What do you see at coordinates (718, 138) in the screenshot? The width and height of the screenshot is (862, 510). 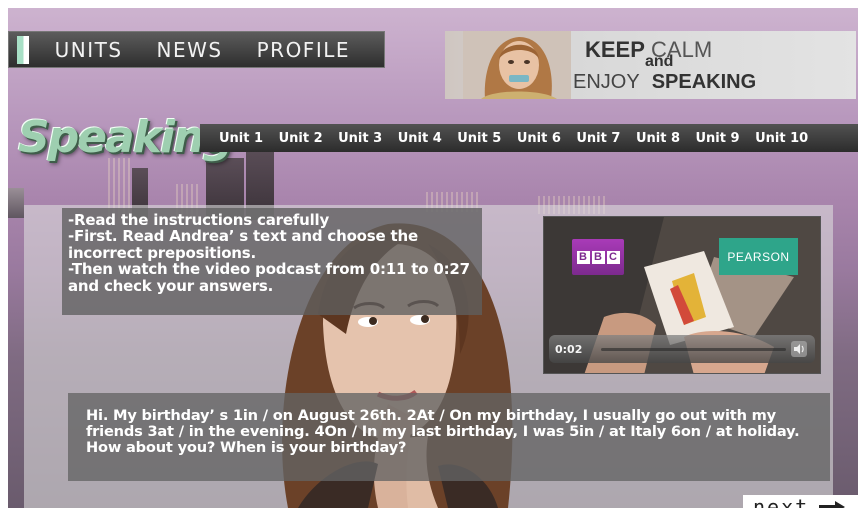 I see `unit-9-link: Unit 9` at bounding box center [718, 138].